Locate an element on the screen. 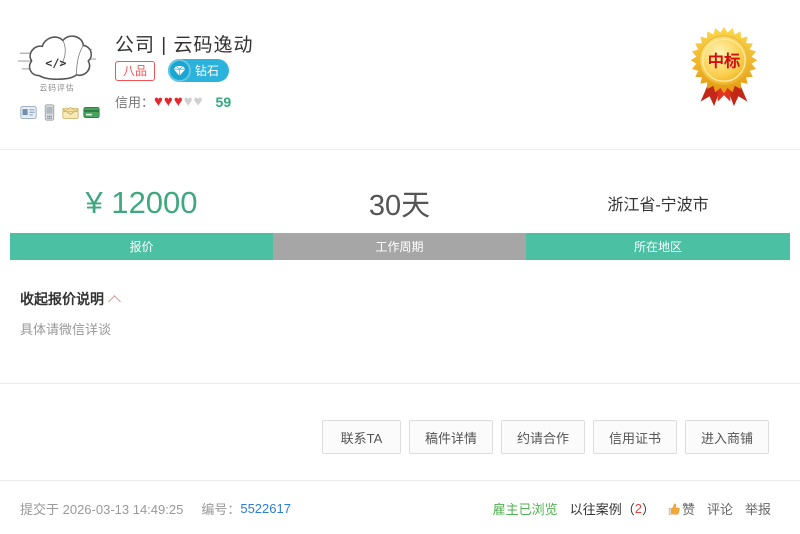 The width and height of the screenshot is (800, 534). company-title: 公司 | 云码逸动 is located at coordinates (184, 45).